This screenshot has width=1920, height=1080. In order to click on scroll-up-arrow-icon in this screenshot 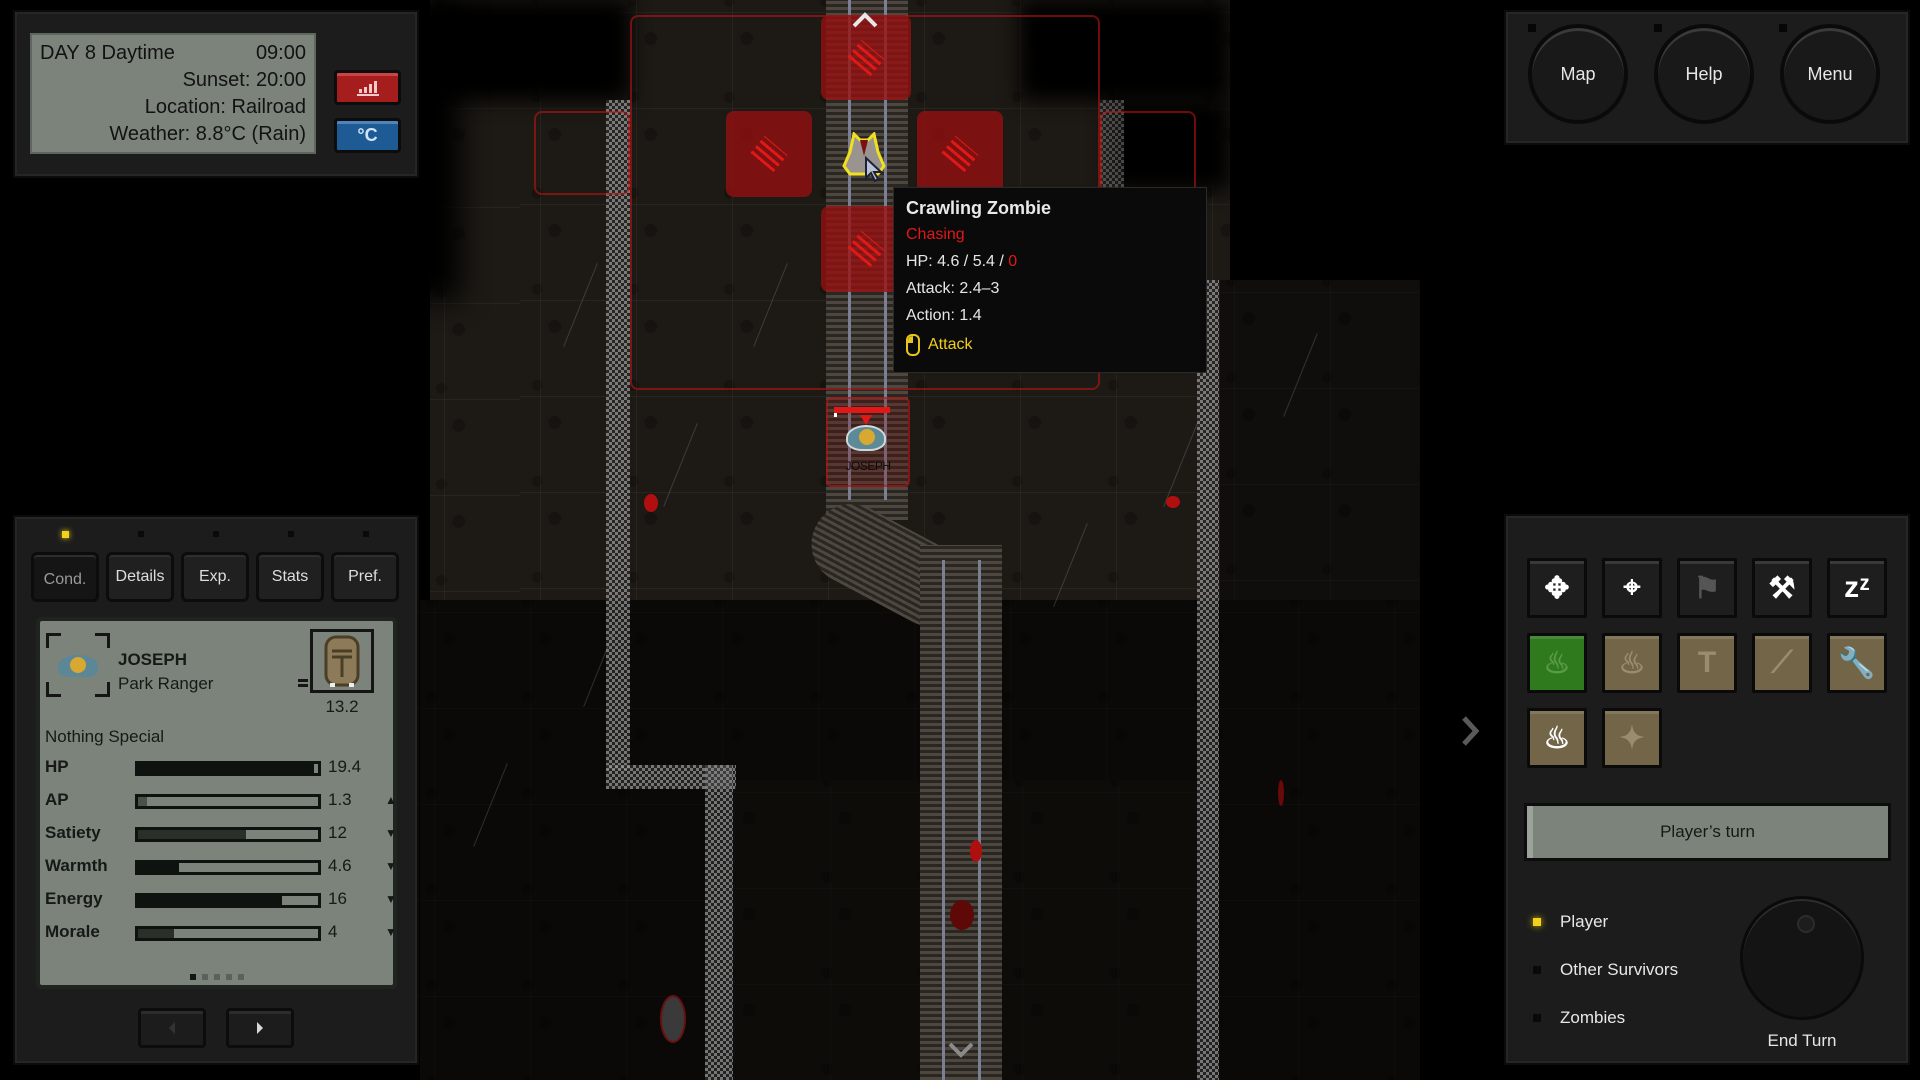, I will do `click(865, 21)`.